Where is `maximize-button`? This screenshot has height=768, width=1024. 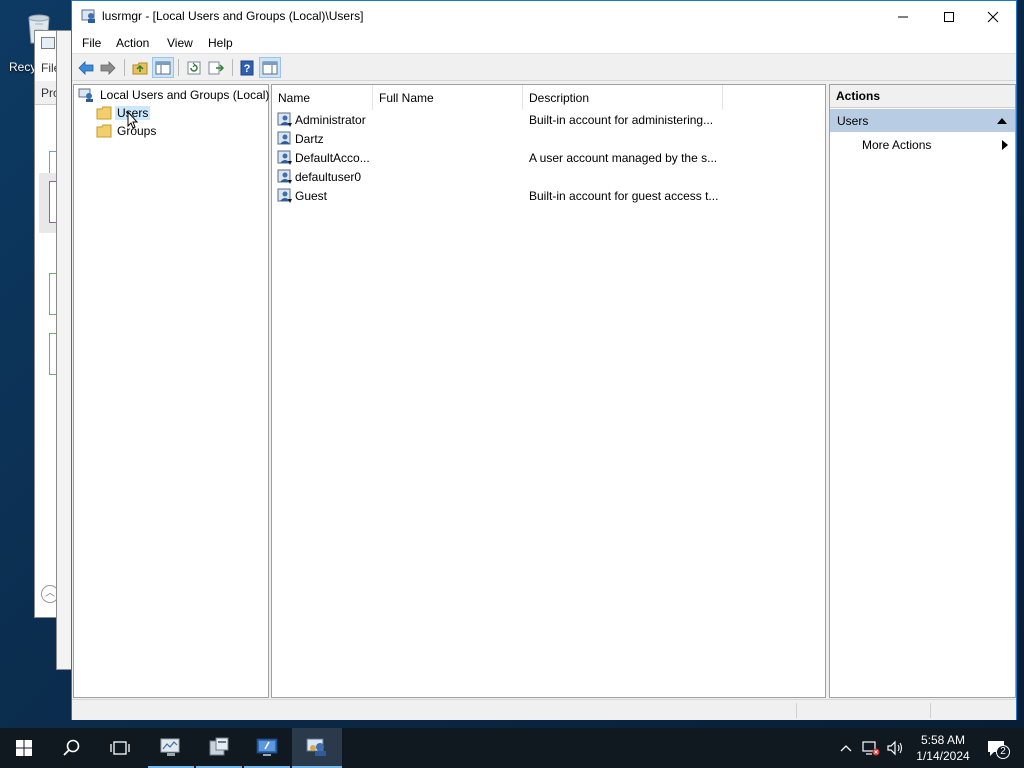
maximize-button is located at coordinates (949, 16).